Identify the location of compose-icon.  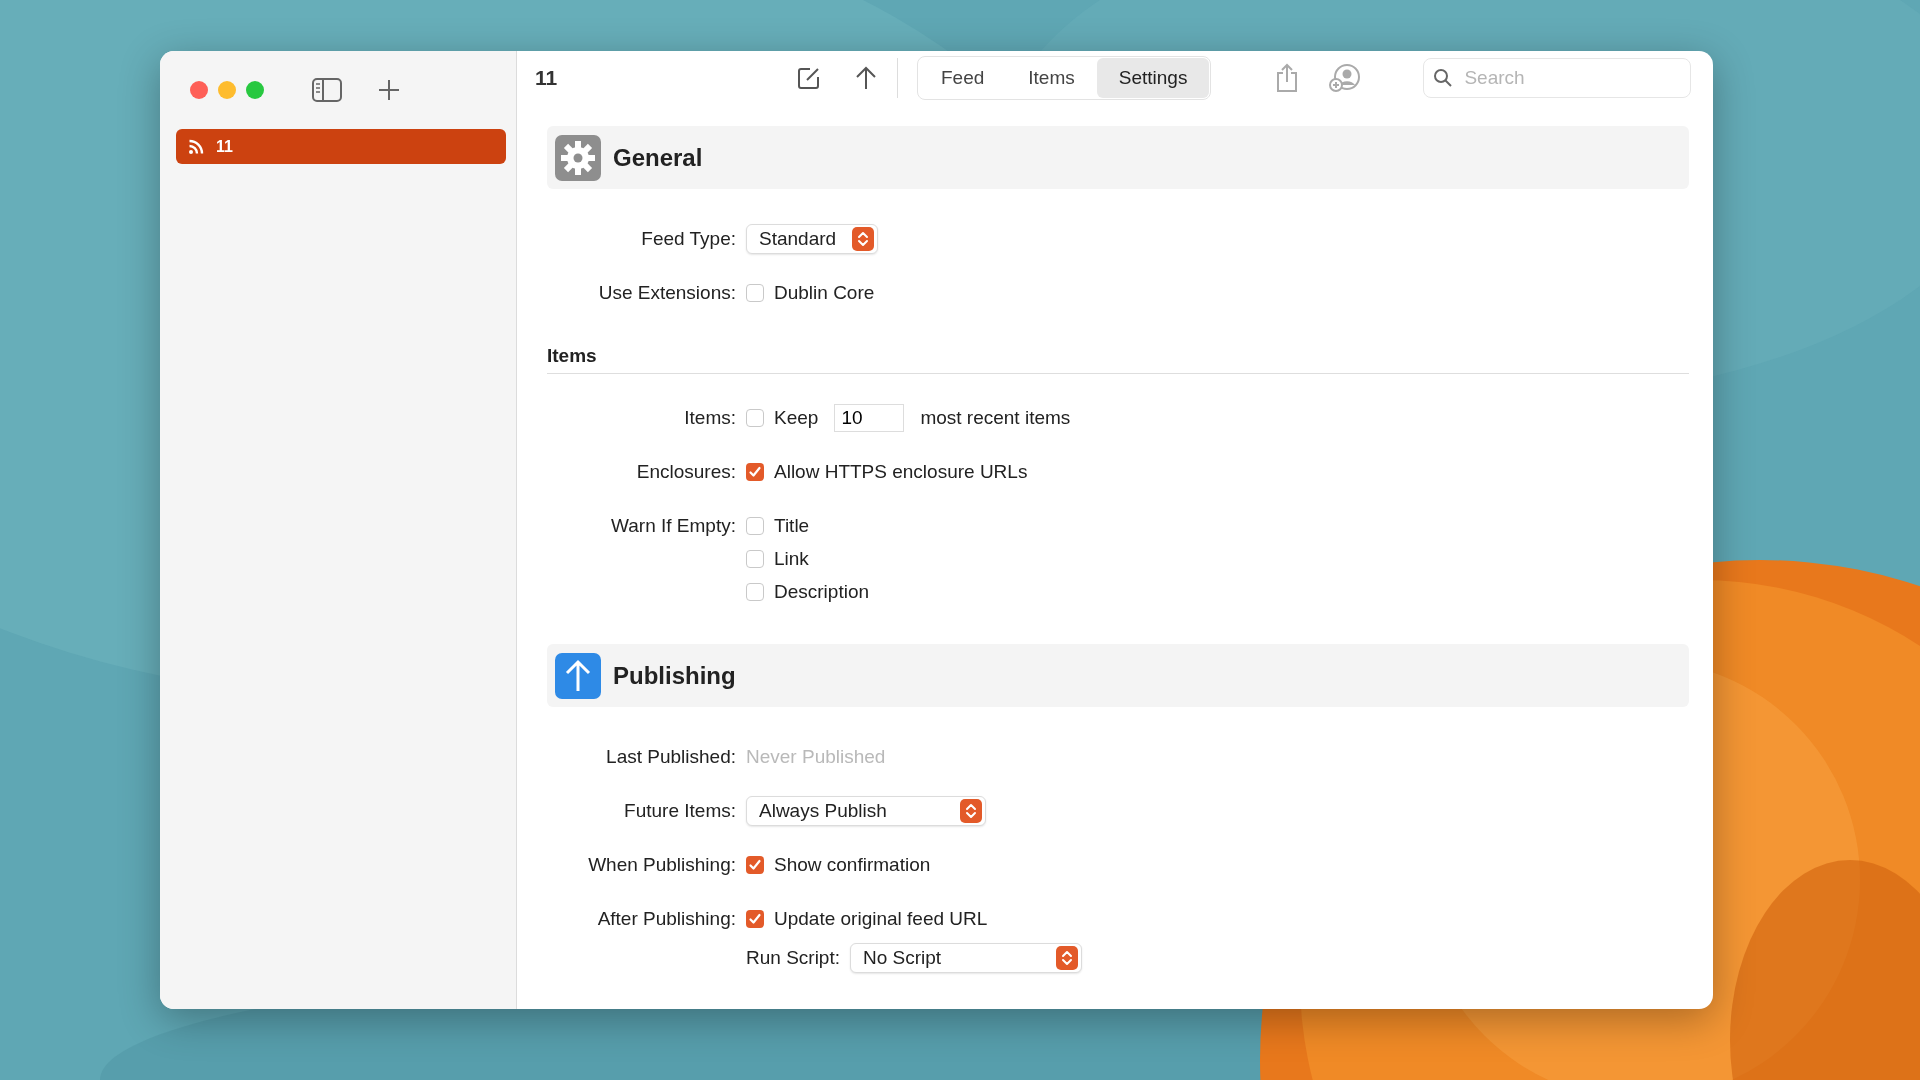
(809, 77).